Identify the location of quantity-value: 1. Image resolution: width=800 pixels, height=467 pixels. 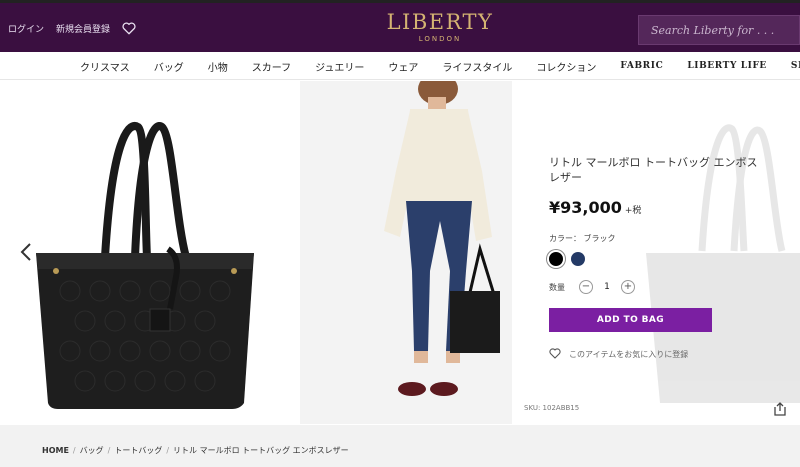
(607, 287).